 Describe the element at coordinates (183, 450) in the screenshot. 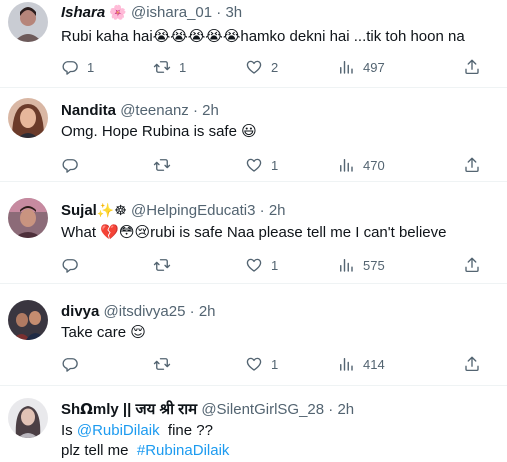

I see `hashtag-link: #RubinaDilaik` at that location.